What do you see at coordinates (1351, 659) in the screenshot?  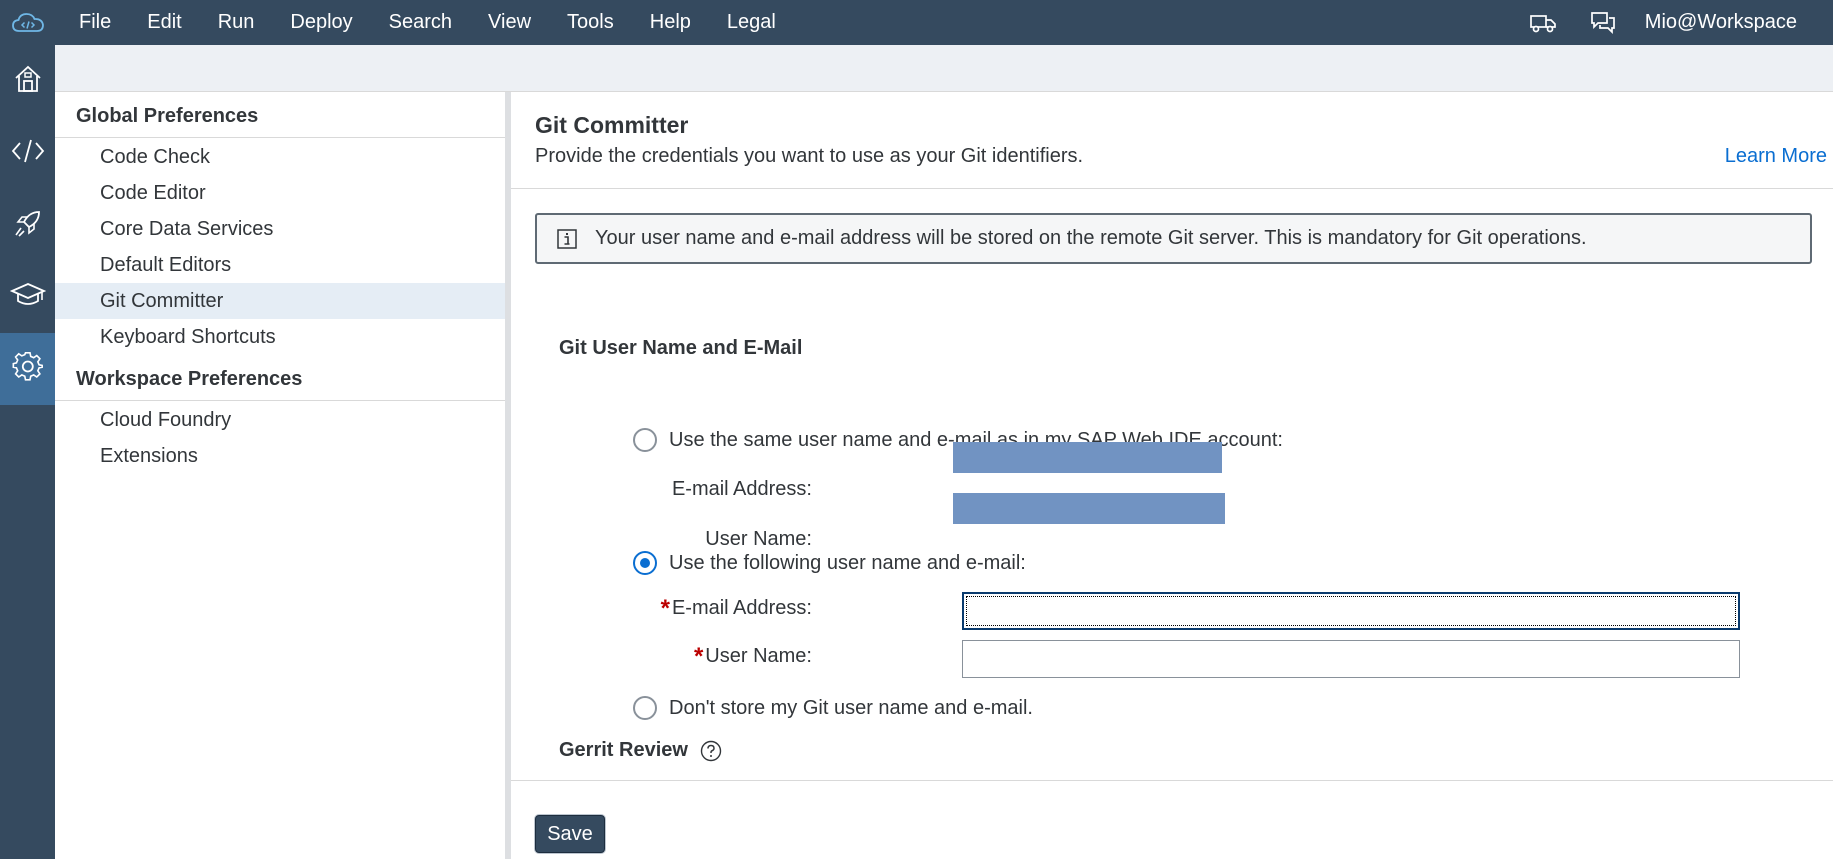 I see `username-field` at bounding box center [1351, 659].